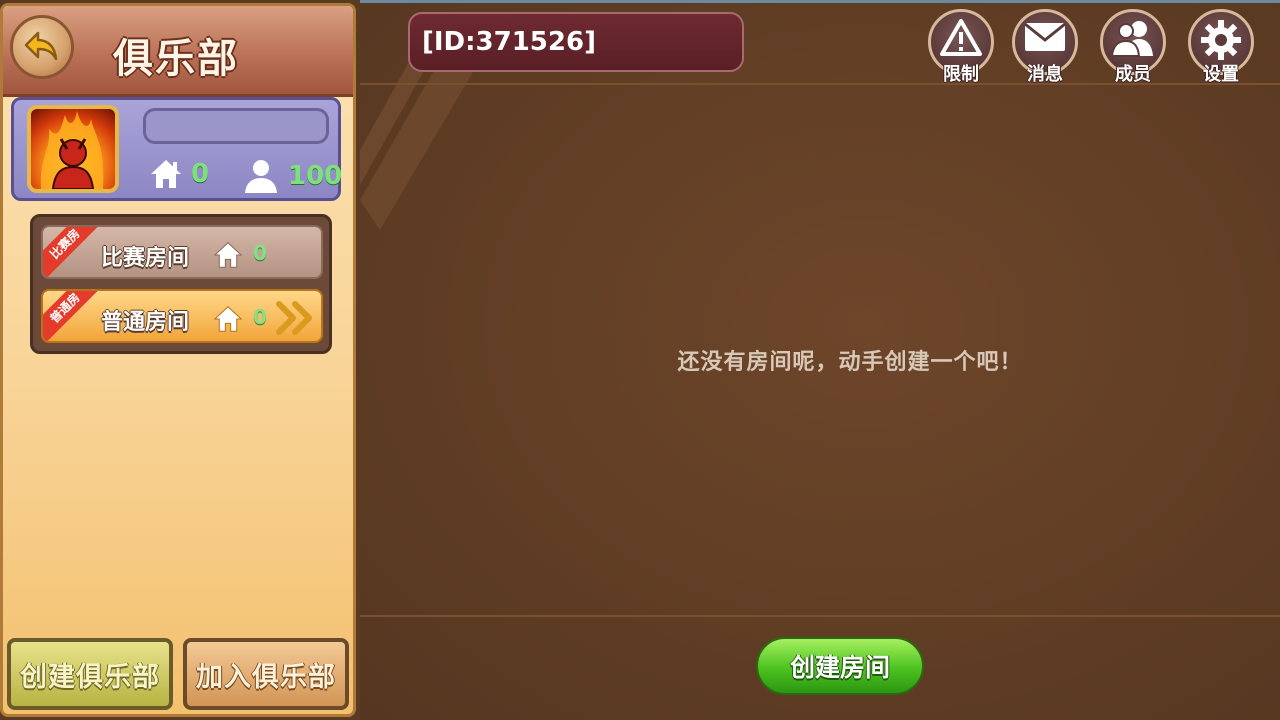 Image resolution: width=1280 pixels, height=720 pixels. What do you see at coordinates (261, 176) in the screenshot?
I see `person-icon` at bounding box center [261, 176].